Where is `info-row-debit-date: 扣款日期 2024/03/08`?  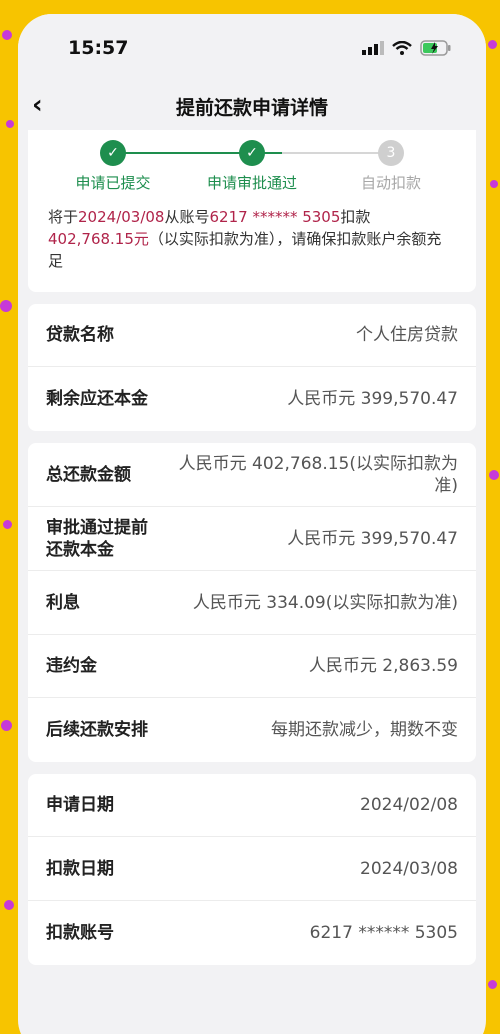
info-row-debit-date: 扣款日期 2024/03/08 is located at coordinates (252, 869).